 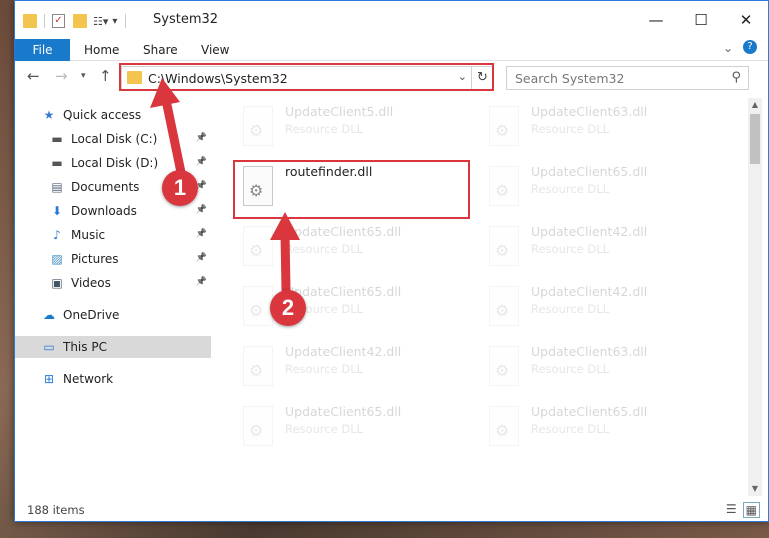 I want to click on address-highlight-box, so click(x=306, y=77).